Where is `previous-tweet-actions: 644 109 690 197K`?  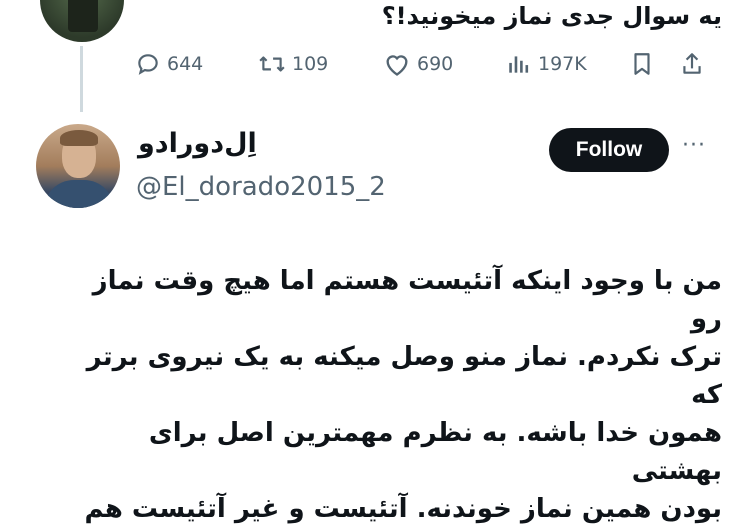 previous-tweet-actions: 644 109 690 197K is located at coordinates (425, 64).